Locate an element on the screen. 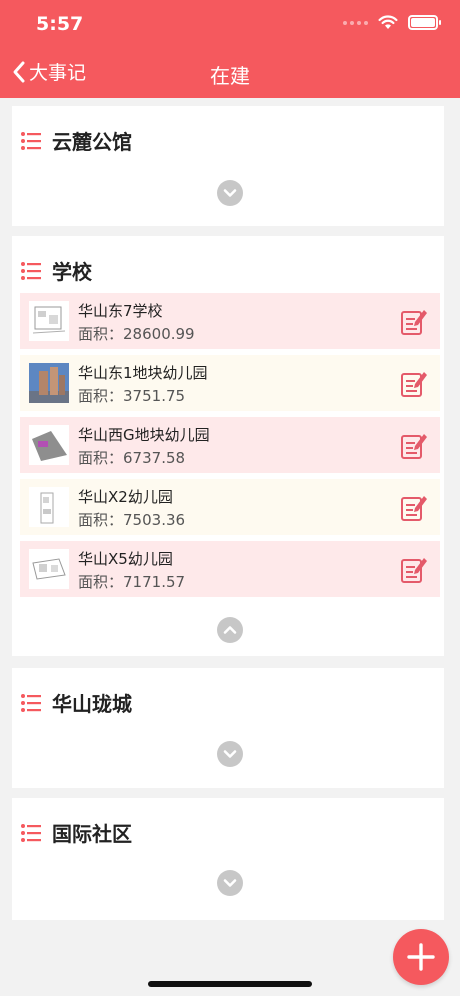 Image resolution: width=460 pixels, height=996 pixels. item-name: 华山X2幼儿园 is located at coordinates (125, 497).